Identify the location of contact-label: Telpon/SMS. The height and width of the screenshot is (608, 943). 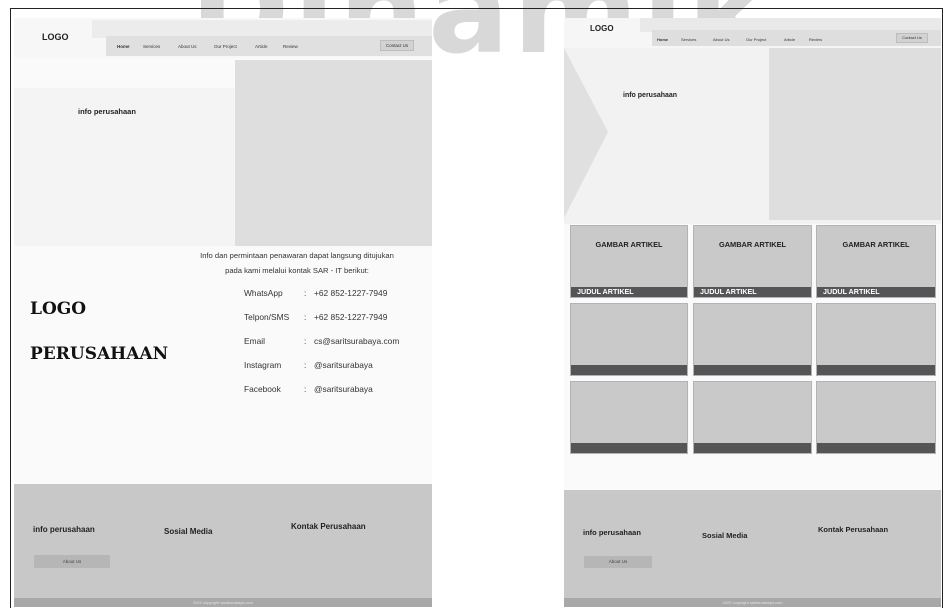
(267, 317).